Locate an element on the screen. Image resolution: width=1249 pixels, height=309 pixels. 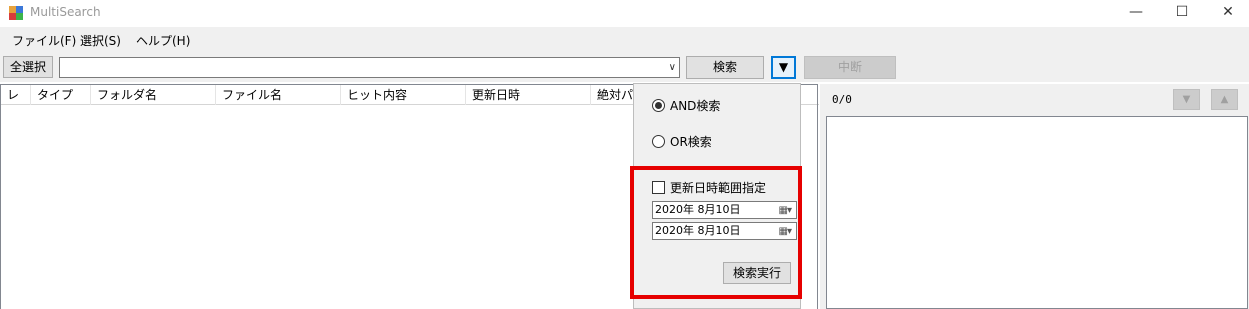
menu-bar: ファイル(F) 選択(S) ヘルプ(H) is located at coordinates (624, 39).